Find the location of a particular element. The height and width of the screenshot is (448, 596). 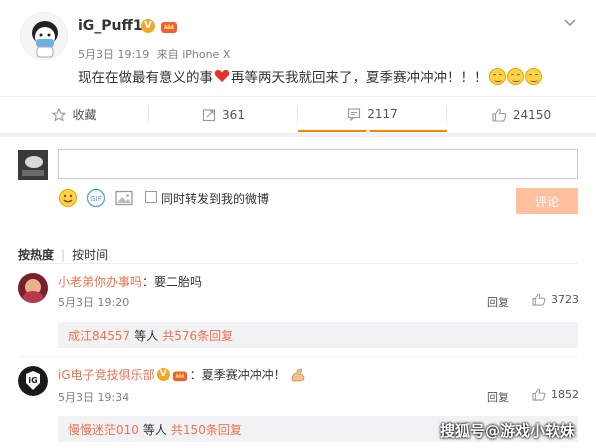

submit-comment-button: 评论 is located at coordinates (547, 201).